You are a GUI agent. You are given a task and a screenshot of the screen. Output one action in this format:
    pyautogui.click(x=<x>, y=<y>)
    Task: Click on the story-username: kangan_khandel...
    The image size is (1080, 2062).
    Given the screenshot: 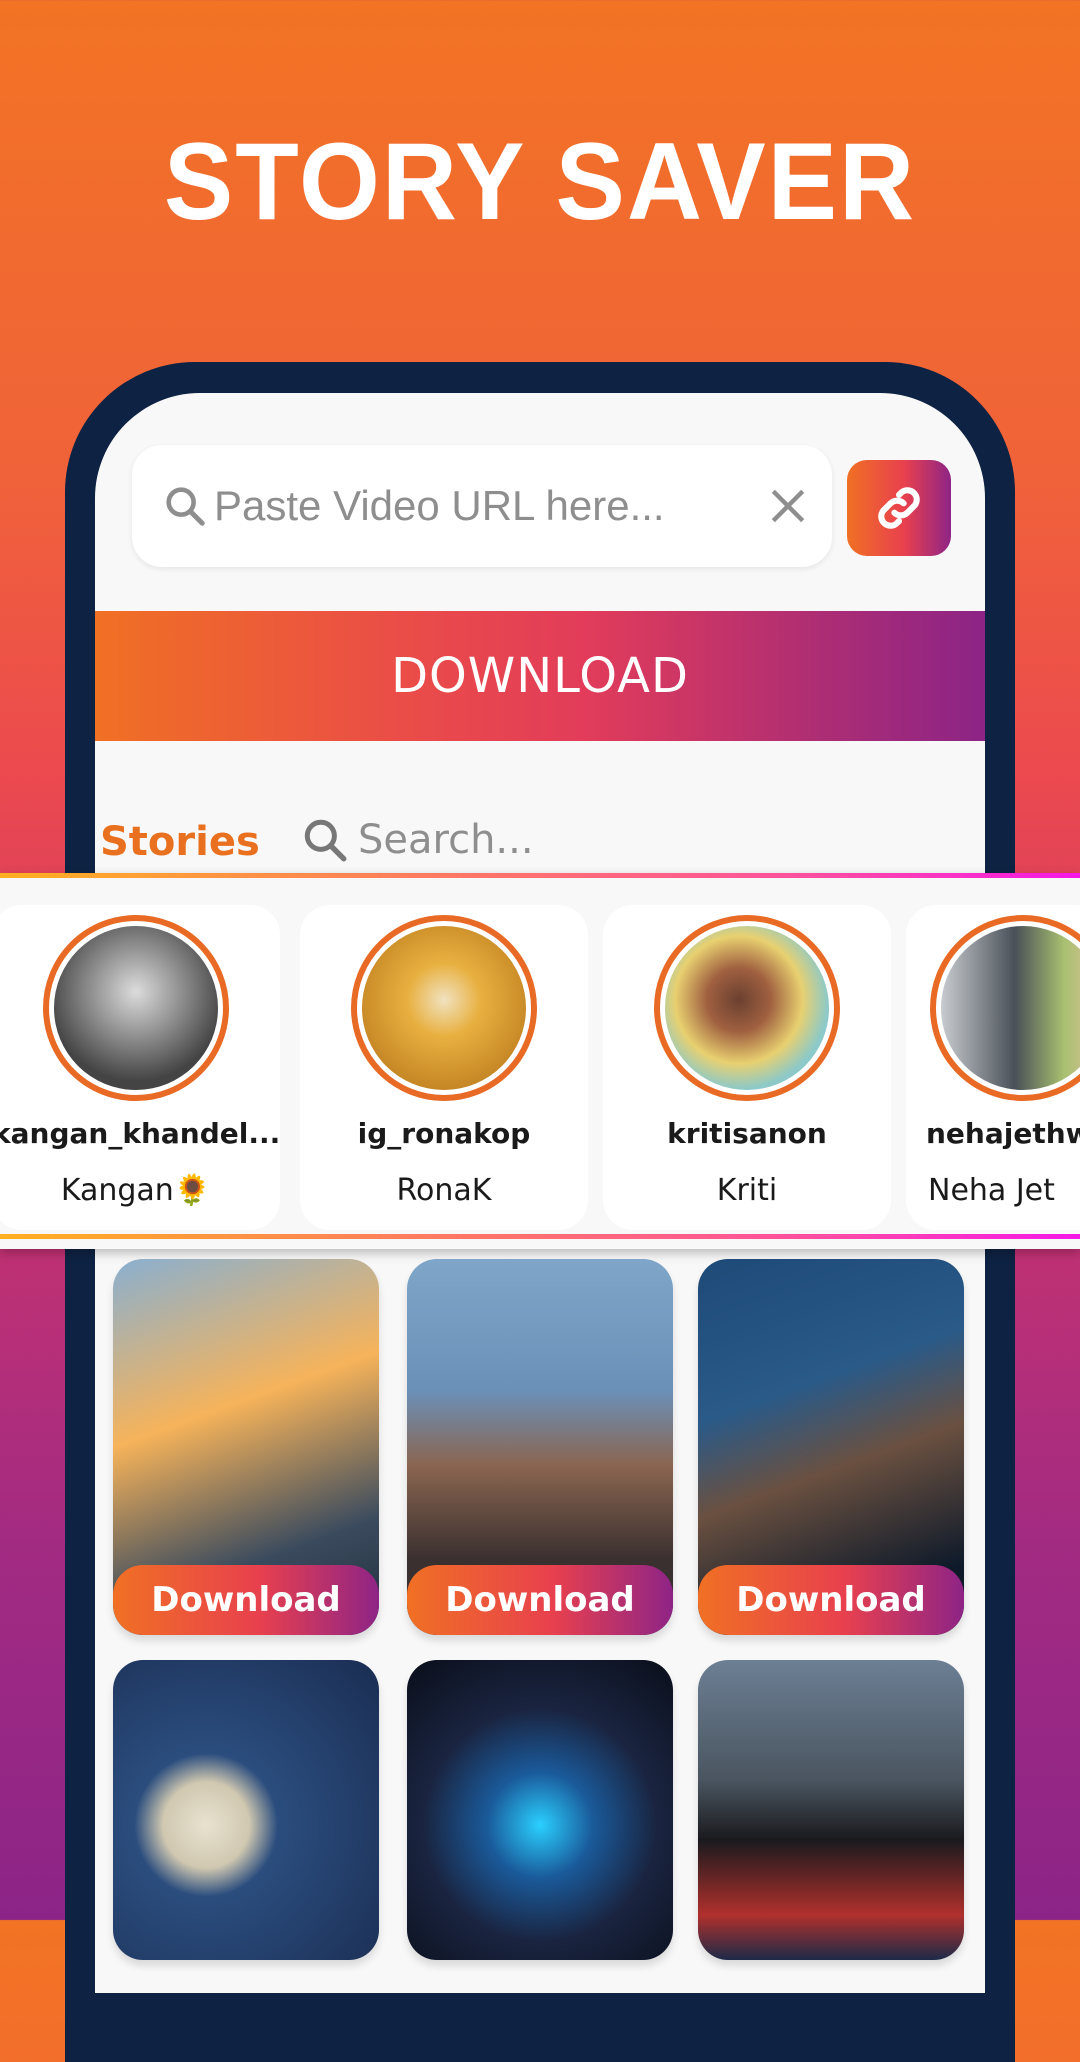 What is the action you would take?
    pyautogui.click(x=140, y=1133)
    